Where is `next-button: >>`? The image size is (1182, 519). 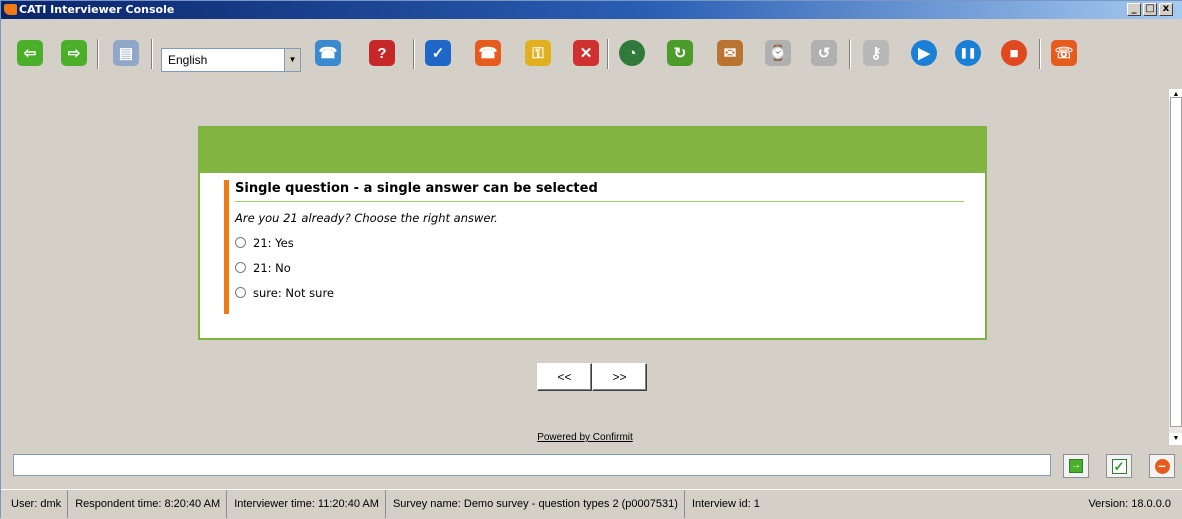 next-button: >> is located at coordinates (619, 377).